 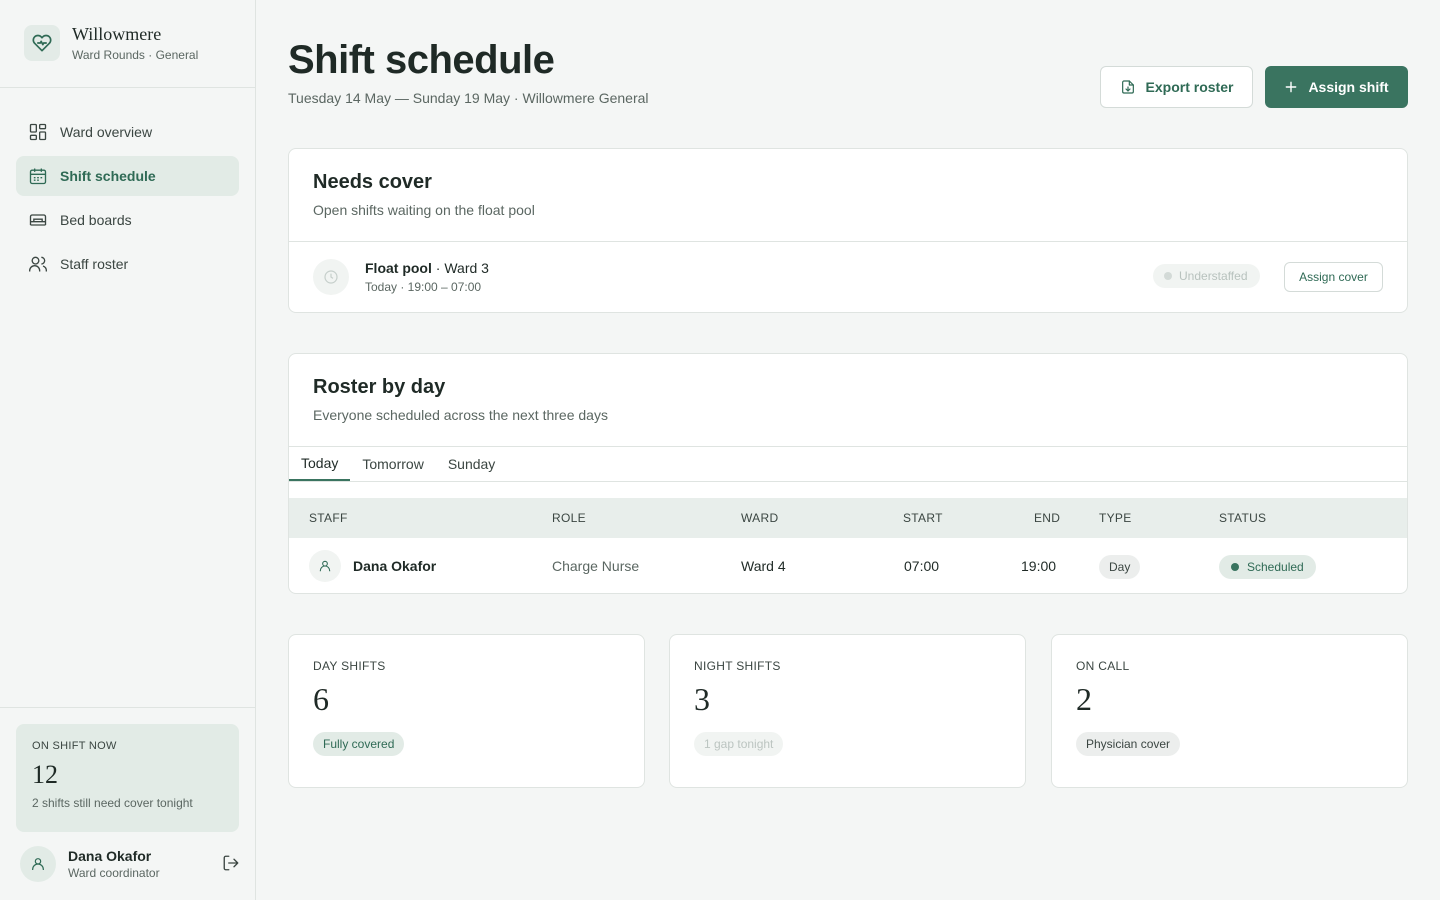 What do you see at coordinates (106, 132) in the screenshot?
I see `sidebar-item-label: Ward overview` at bounding box center [106, 132].